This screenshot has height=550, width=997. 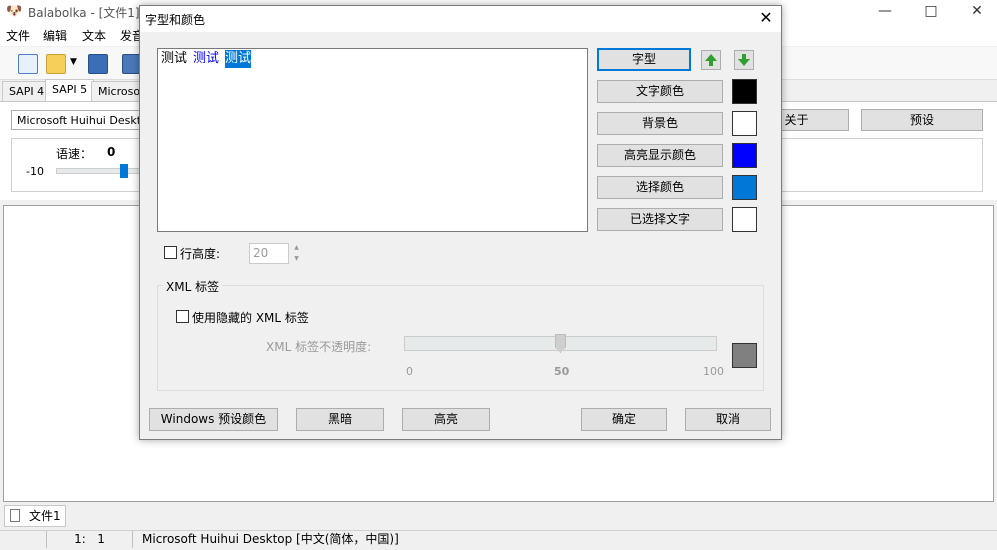 I want to click on status-voice: Microsoft Huihui Desktop [中文(简体，中国)], so click(x=270, y=539).